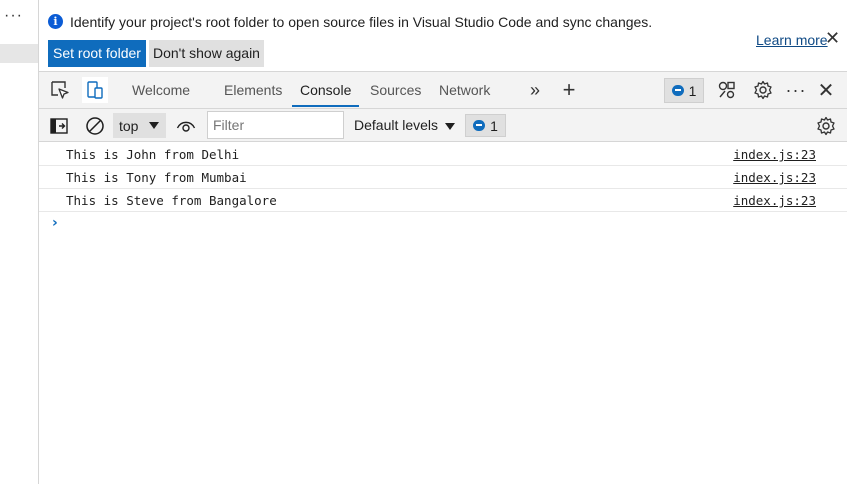 The width and height of the screenshot is (847, 484). I want to click on selected-row, so click(19, 53).